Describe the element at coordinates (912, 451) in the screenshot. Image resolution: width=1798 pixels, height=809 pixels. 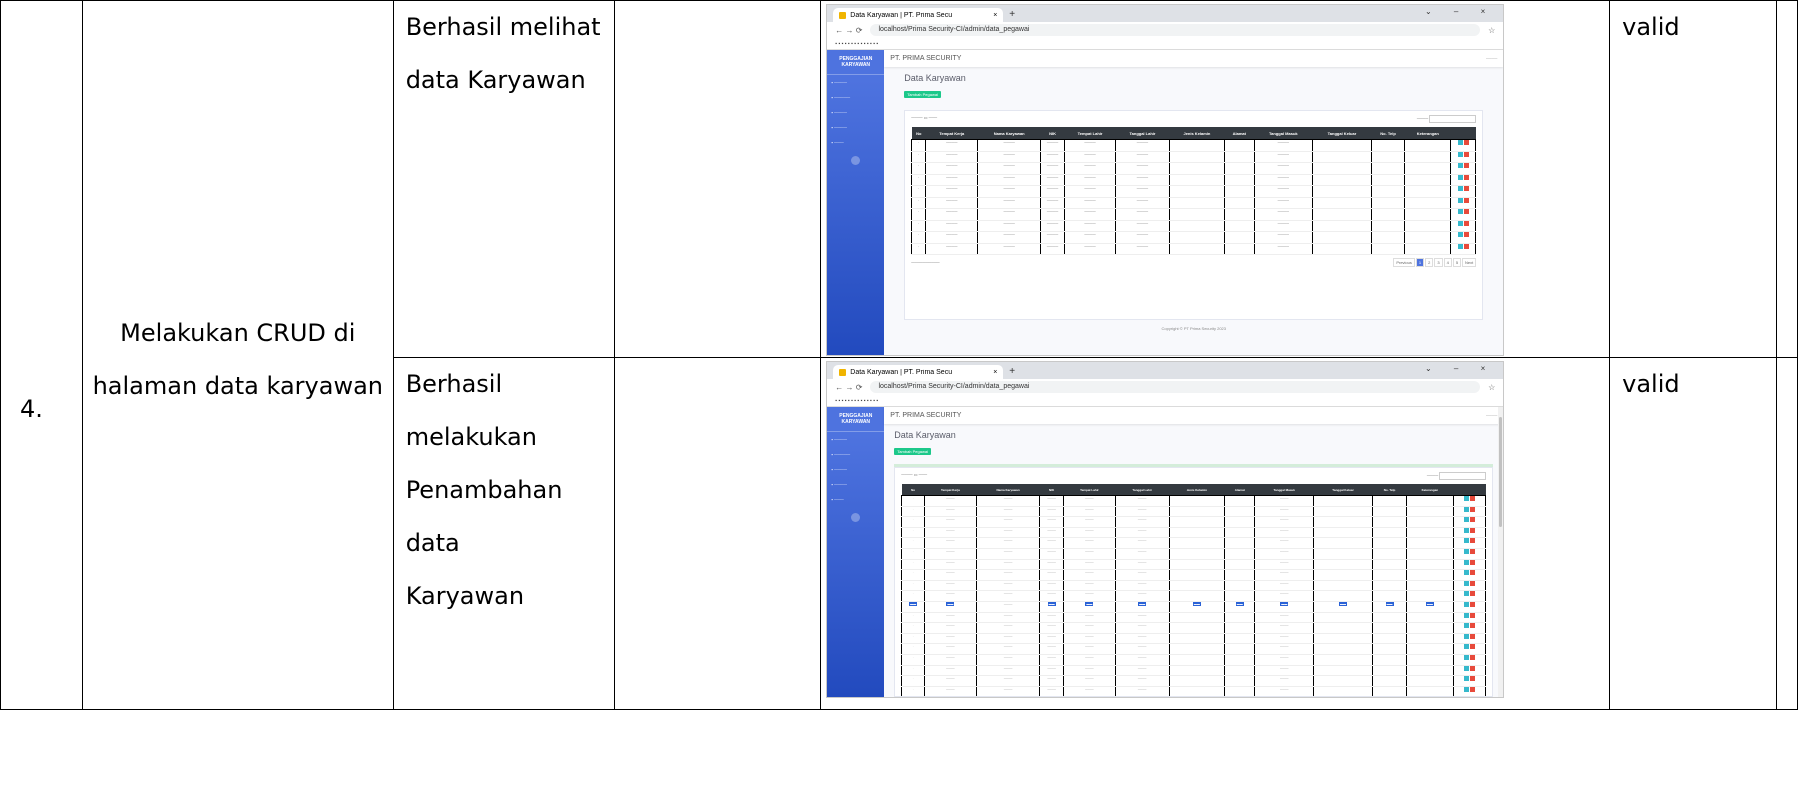
I see `add-employee-button: Tambah Pegawai` at that location.